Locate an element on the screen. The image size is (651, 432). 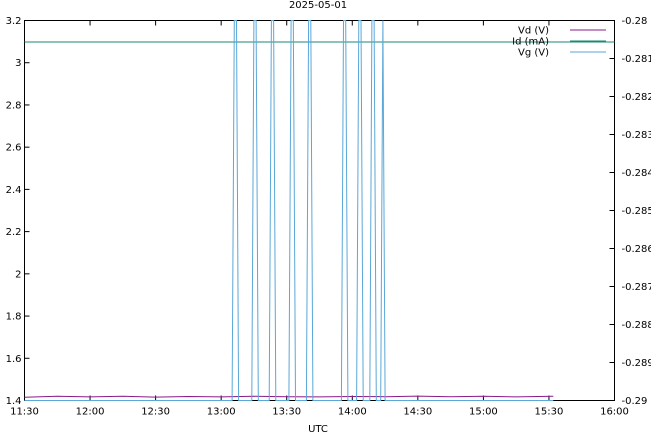
y2-tick-label: -0.281 is located at coordinates (636, 59).